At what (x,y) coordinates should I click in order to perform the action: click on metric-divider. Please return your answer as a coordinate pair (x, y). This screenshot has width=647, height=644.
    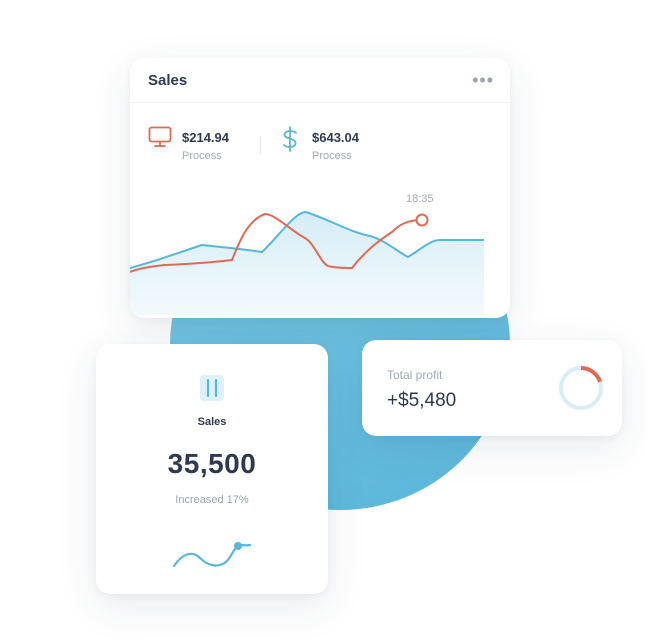
    Looking at the image, I should click on (260, 145).